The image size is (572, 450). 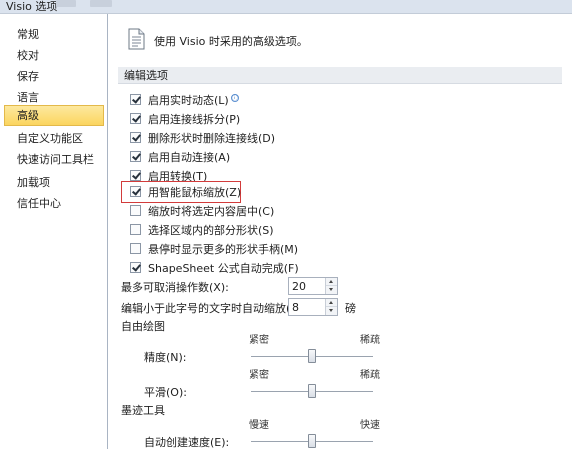 What do you see at coordinates (231, 41) in the screenshot?
I see `page-description: 使用 Visio 时采用的高级选项。` at bounding box center [231, 41].